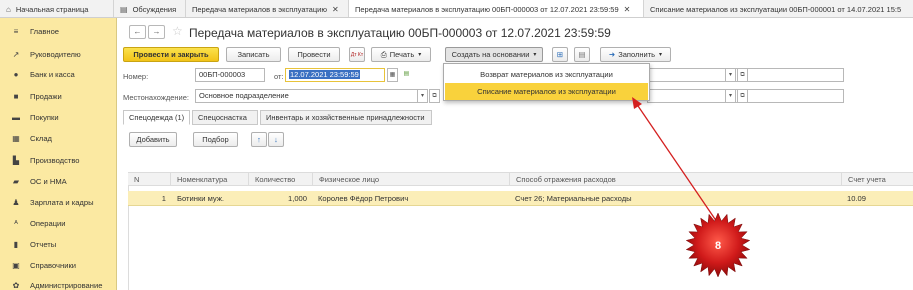 Image resolution: width=913 pixels, height=290 pixels. I want to click on book-icon: ▣, so click(16, 265).